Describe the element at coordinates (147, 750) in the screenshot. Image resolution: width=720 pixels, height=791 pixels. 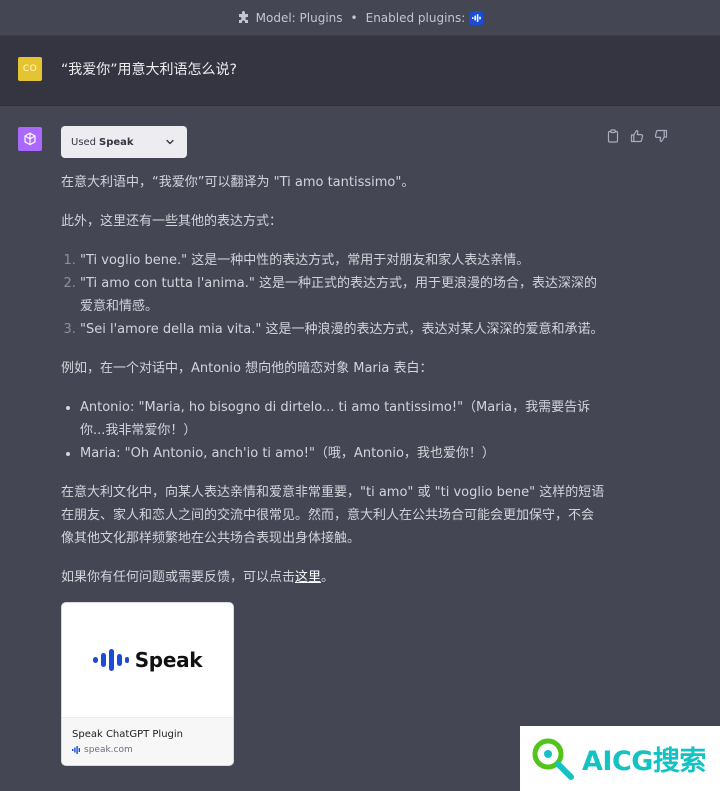
I see `card-domain-row: speak.com` at that location.